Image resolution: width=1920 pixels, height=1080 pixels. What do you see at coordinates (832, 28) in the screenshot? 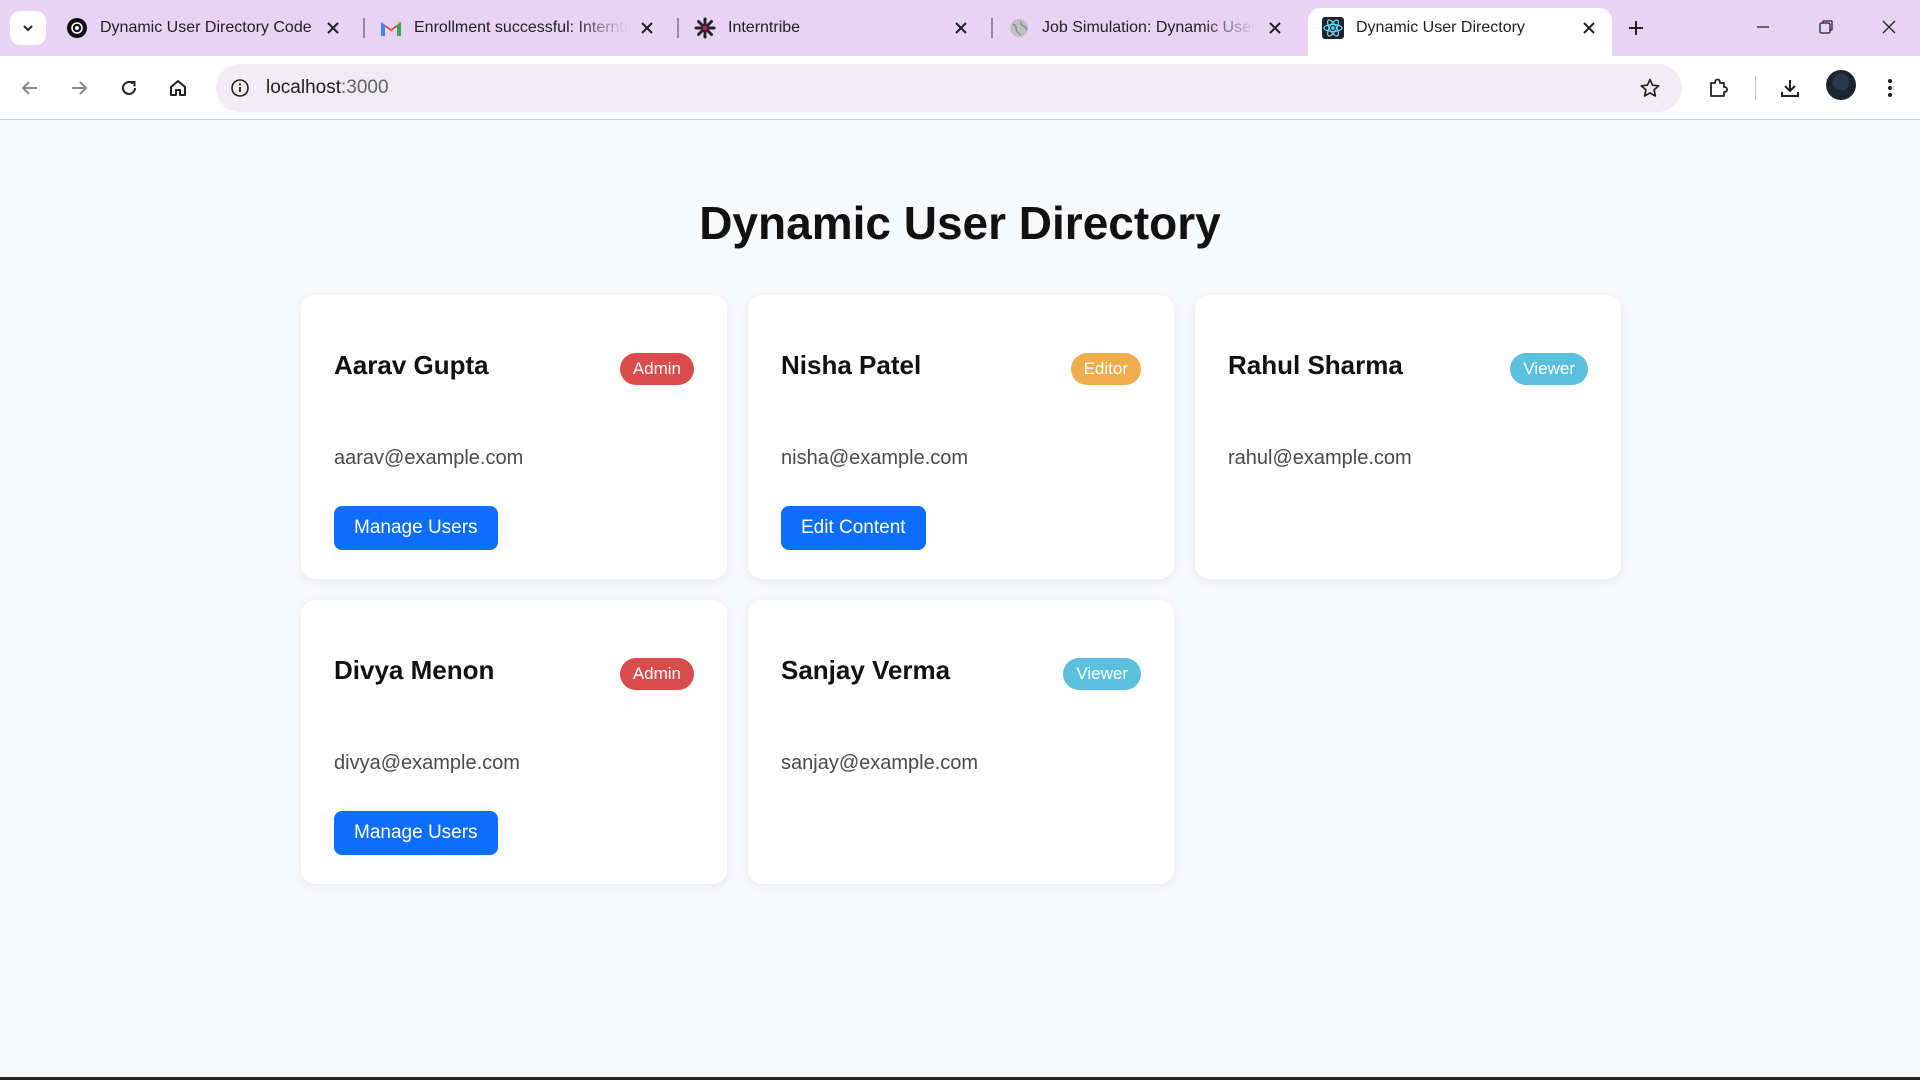
I see `tab-2: Interntribe` at bounding box center [832, 28].